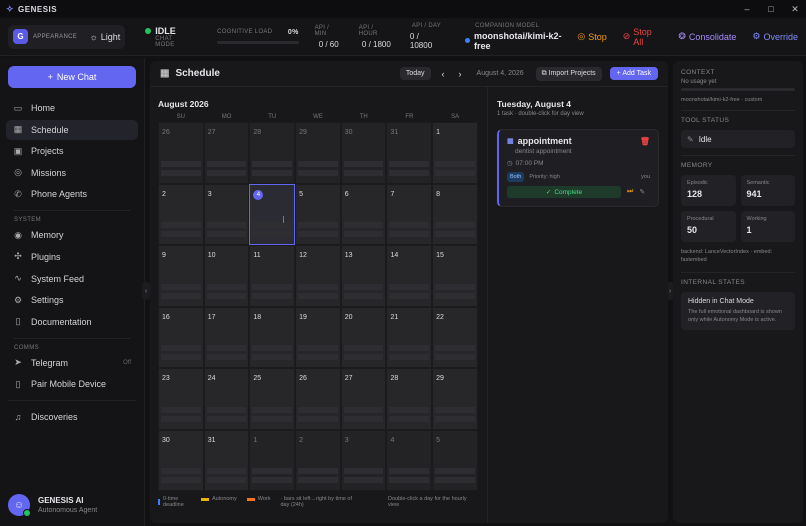  Describe the element at coordinates (564, 192) in the screenshot. I see `complete-button: ✓ Complete` at that location.